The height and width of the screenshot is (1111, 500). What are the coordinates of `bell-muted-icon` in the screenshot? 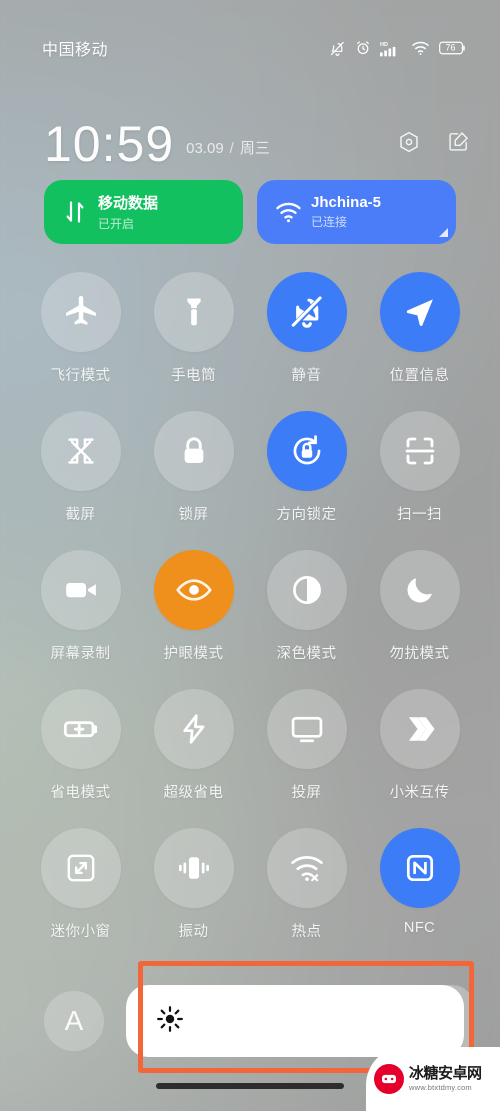 It's located at (307, 312).